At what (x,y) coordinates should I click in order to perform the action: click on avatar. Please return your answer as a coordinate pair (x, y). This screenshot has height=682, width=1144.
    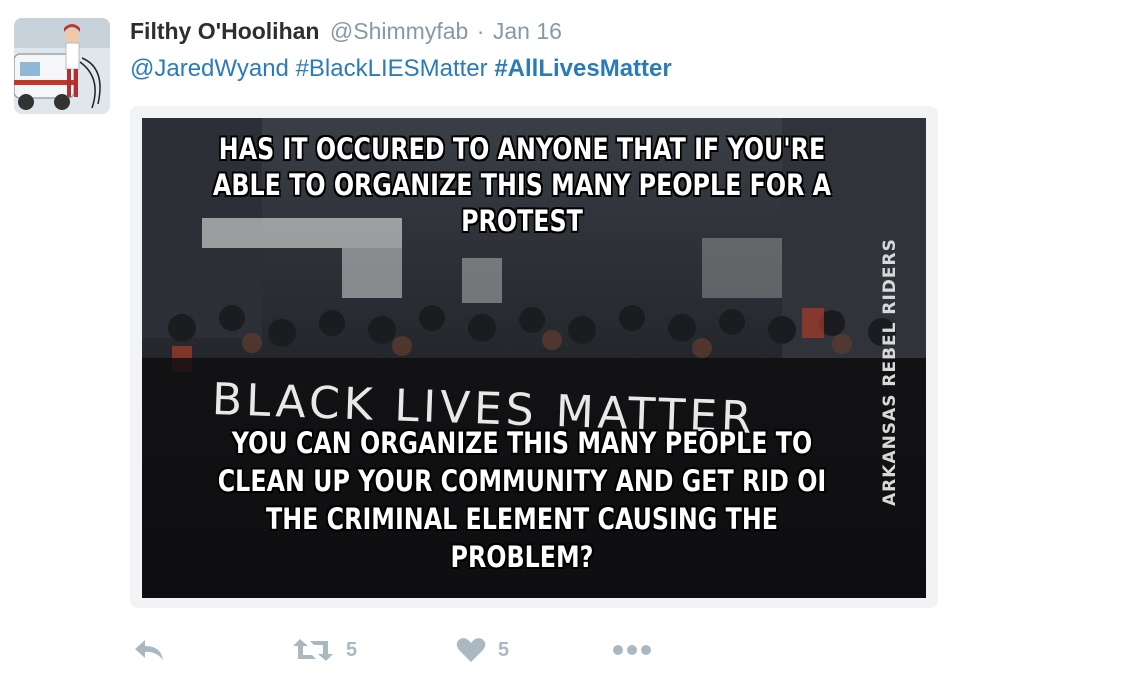
    Looking at the image, I should click on (62, 66).